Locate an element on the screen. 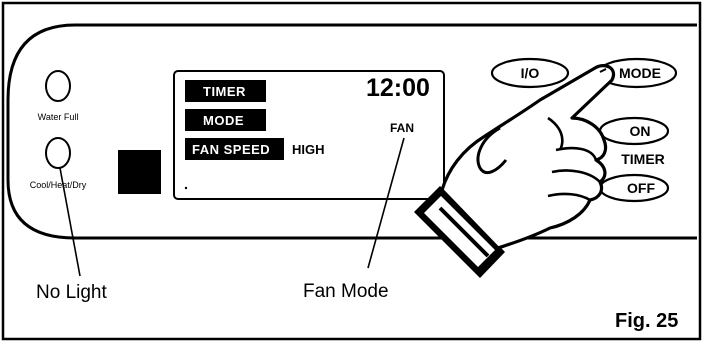 The height and width of the screenshot is (344, 705). cool-heat-dry-label: Cool/Heat/Dry is located at coordinates (58, 185).